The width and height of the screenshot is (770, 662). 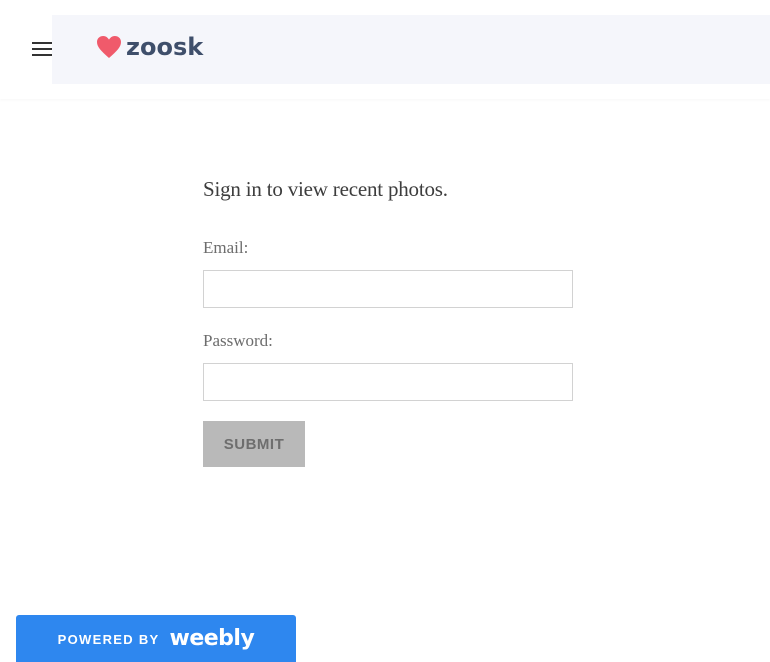 What do you see at coordinates (325, 189) in the screenshot?
I see `page-title: Sign in to view recent photos.` at bounding box center [325, 189].